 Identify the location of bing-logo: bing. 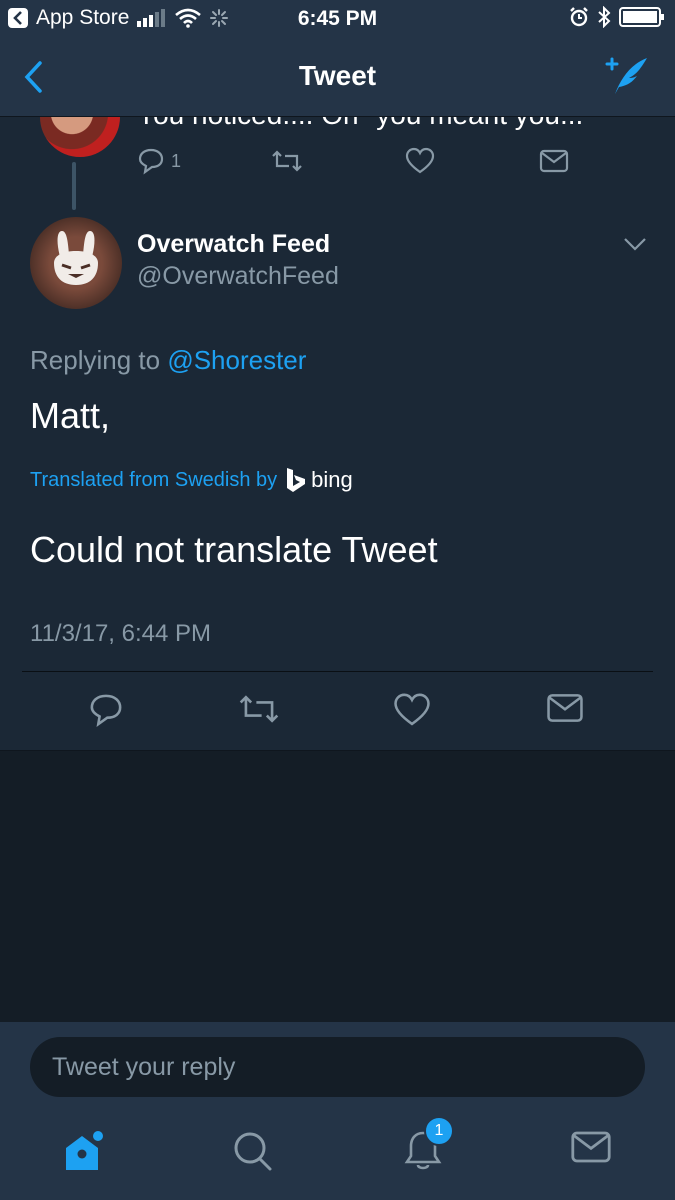
(319, 480).